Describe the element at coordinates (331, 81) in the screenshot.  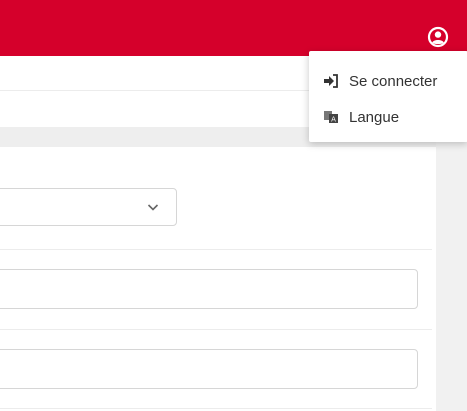
I see `sign-in-icon` at that location.